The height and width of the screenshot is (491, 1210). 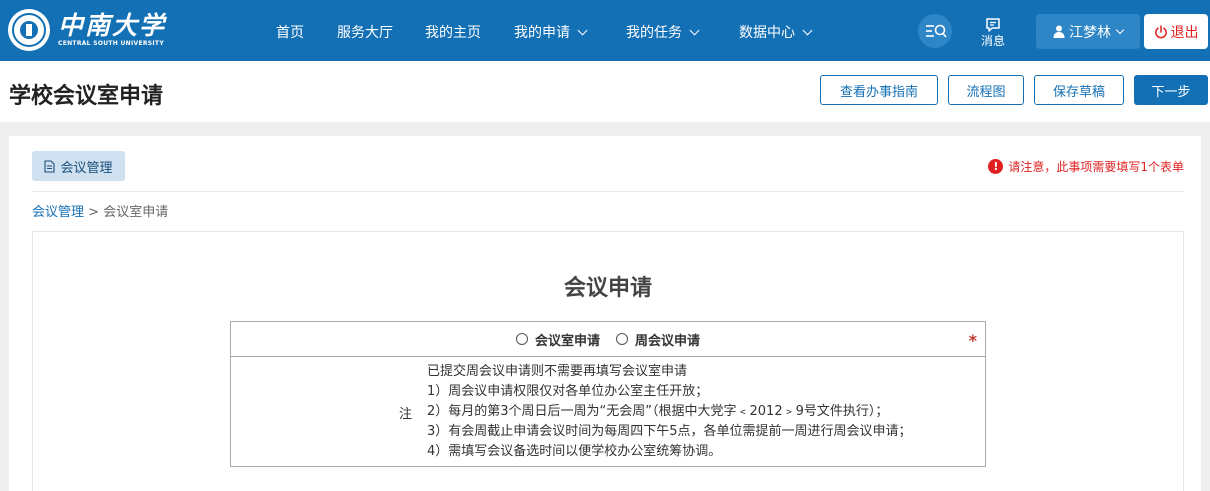 I want to click on next-step-button: 下一步, so click(x=1171, y=90).